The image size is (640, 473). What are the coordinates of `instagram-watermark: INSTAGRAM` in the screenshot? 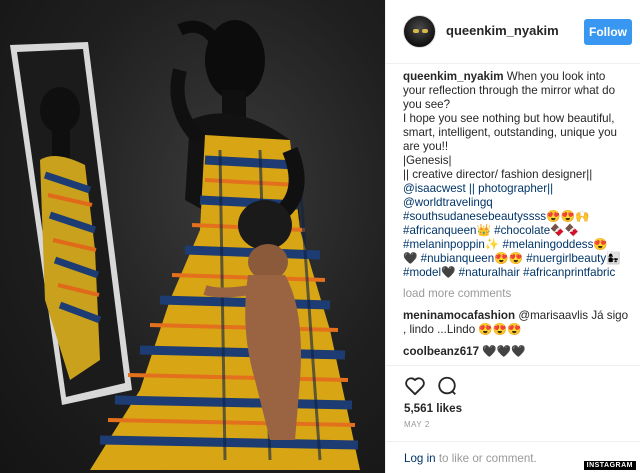 It's located at (609, 465).